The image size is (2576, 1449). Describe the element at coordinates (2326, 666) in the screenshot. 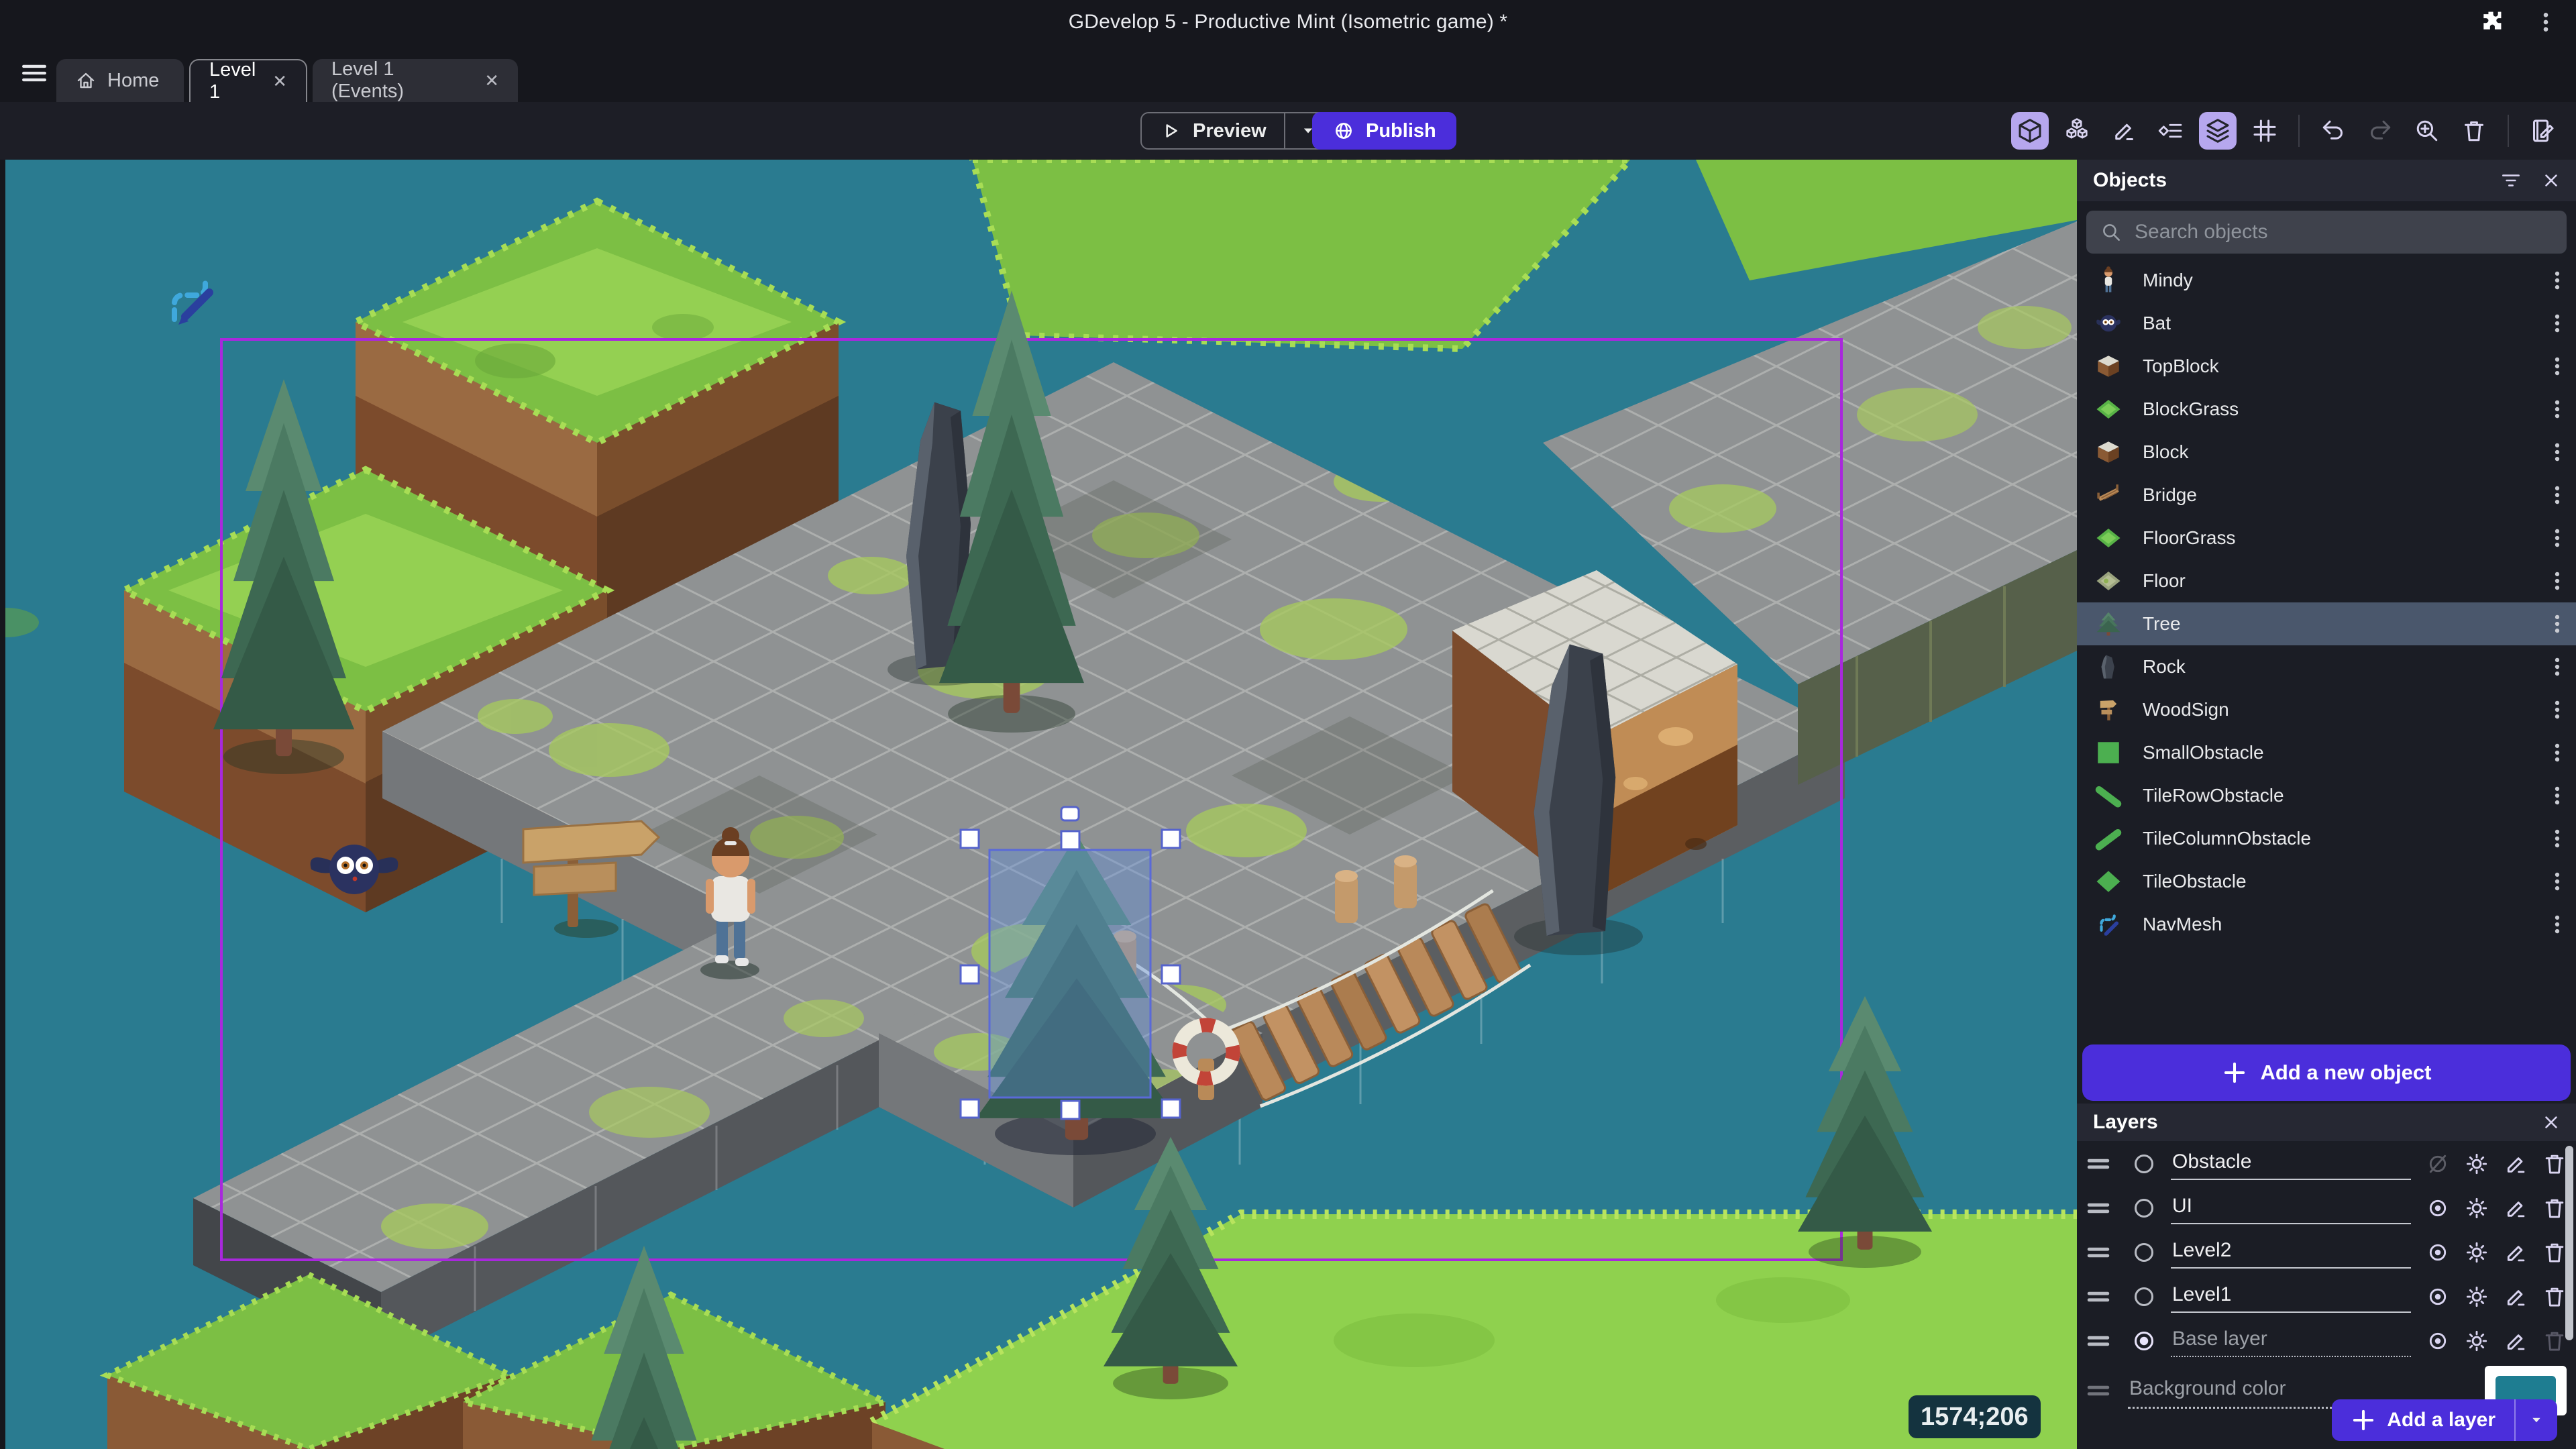

I see `object-list-item-rock: Rock` at that location.